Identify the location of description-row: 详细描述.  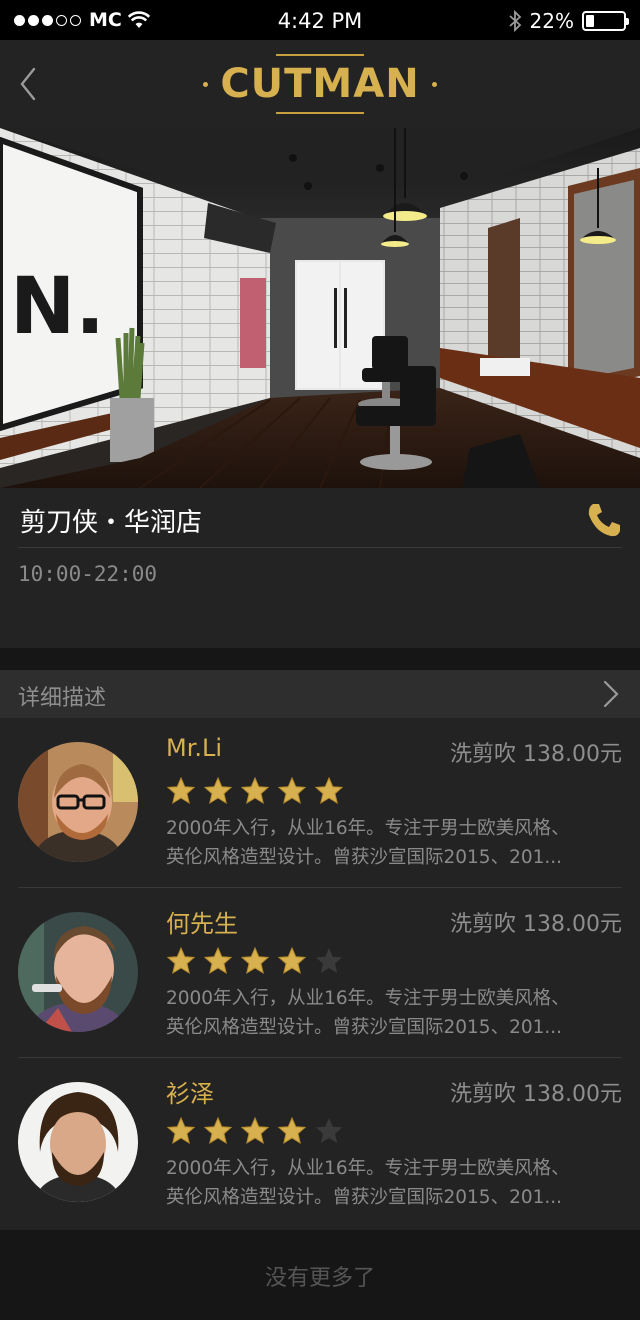
(320, 694).